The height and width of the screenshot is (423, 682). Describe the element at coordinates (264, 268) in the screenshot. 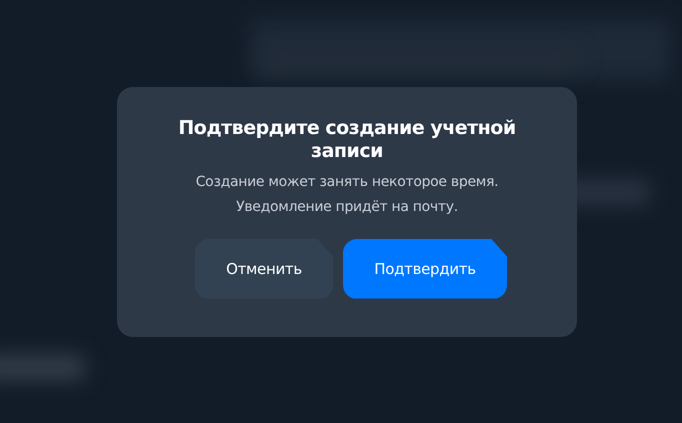

I see `cancel-button: Отменить` at that location.